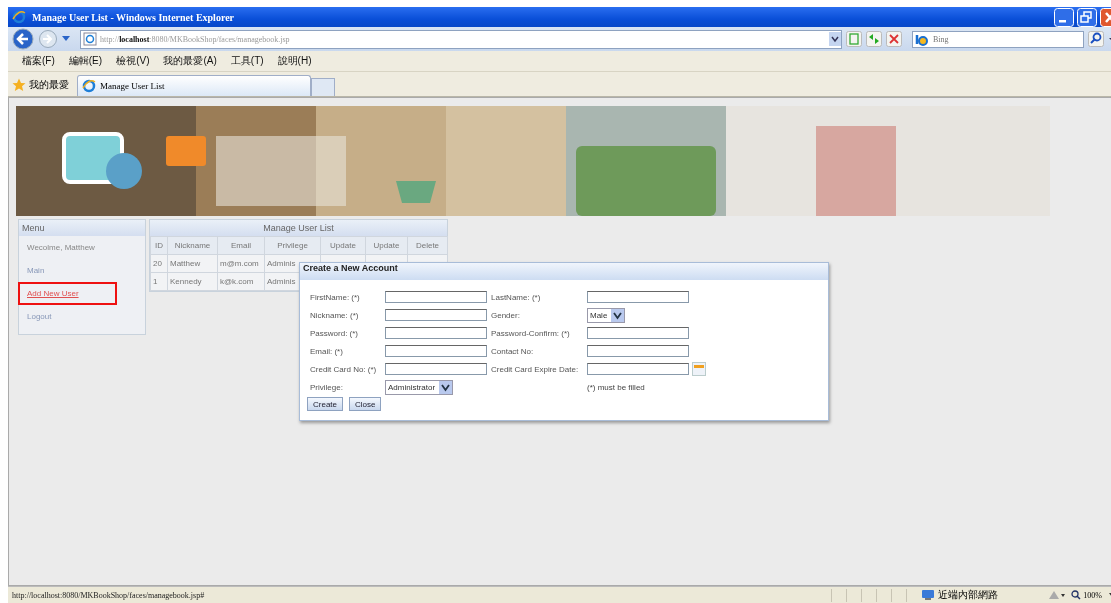 The width and height of the screenshot is (1111, 603). I want to click on field-label: Privilege:, so click(327, 387).